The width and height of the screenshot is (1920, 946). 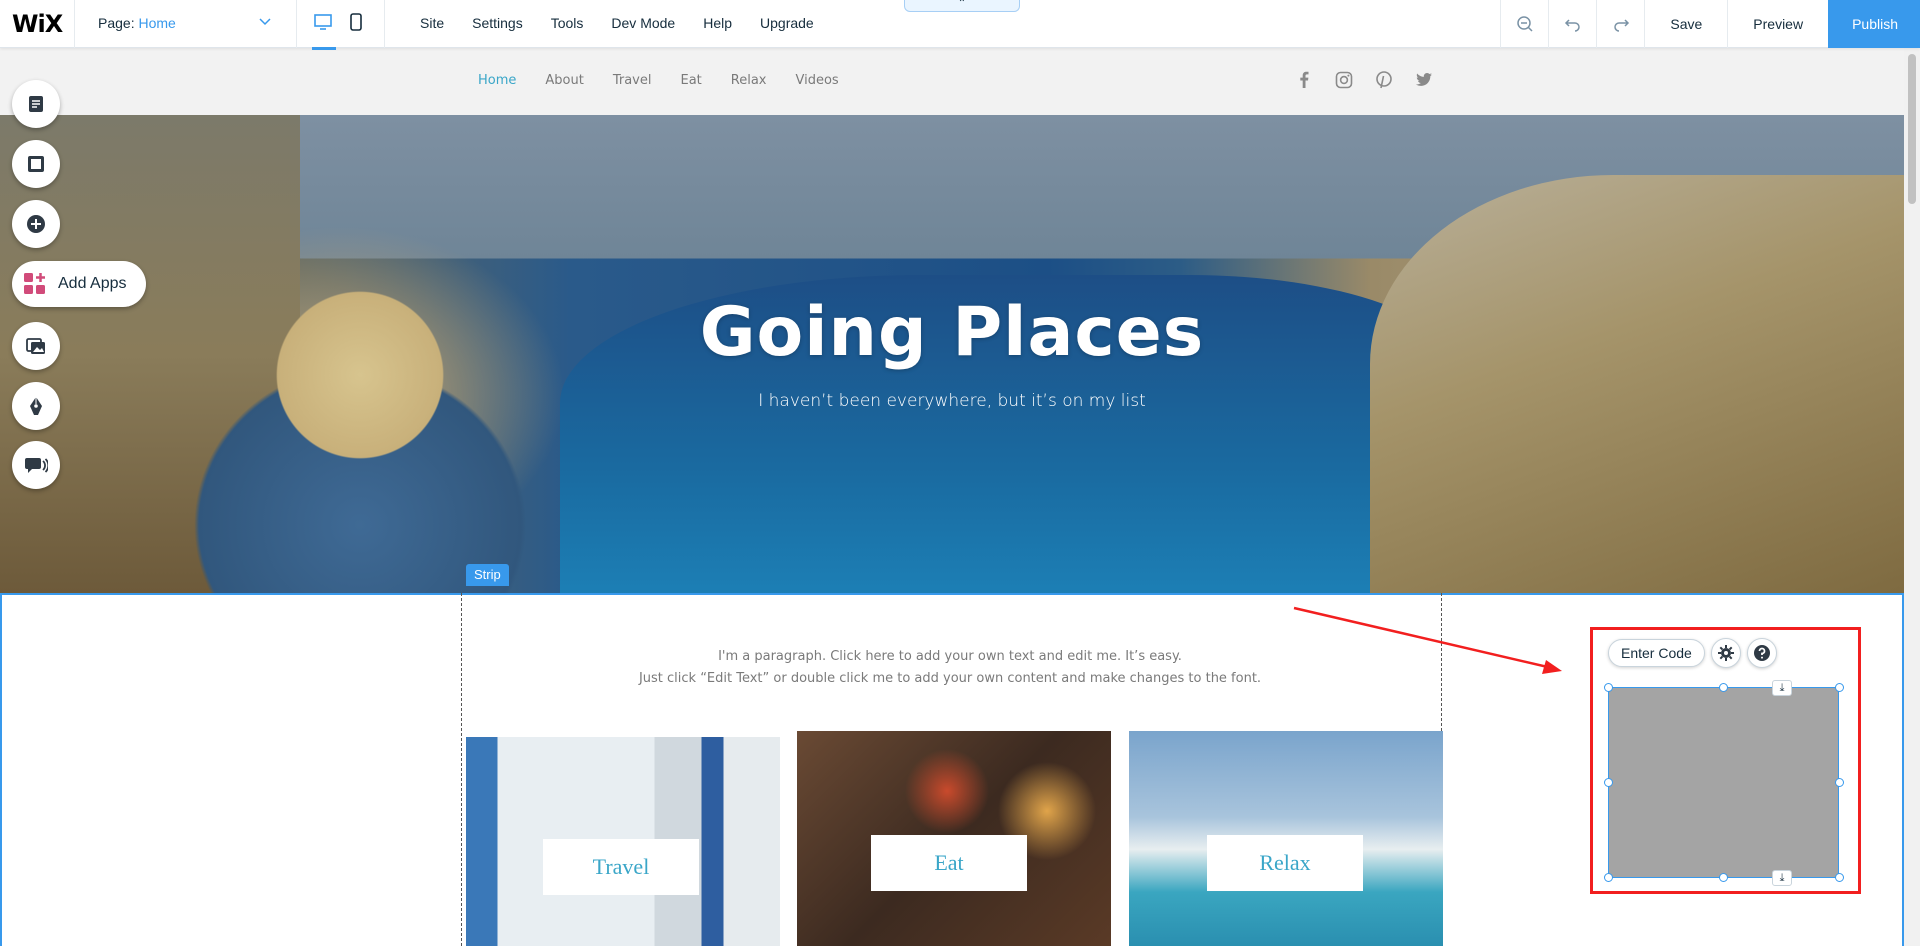 I want to click on undo-icon, so click(x=1572, y=24).